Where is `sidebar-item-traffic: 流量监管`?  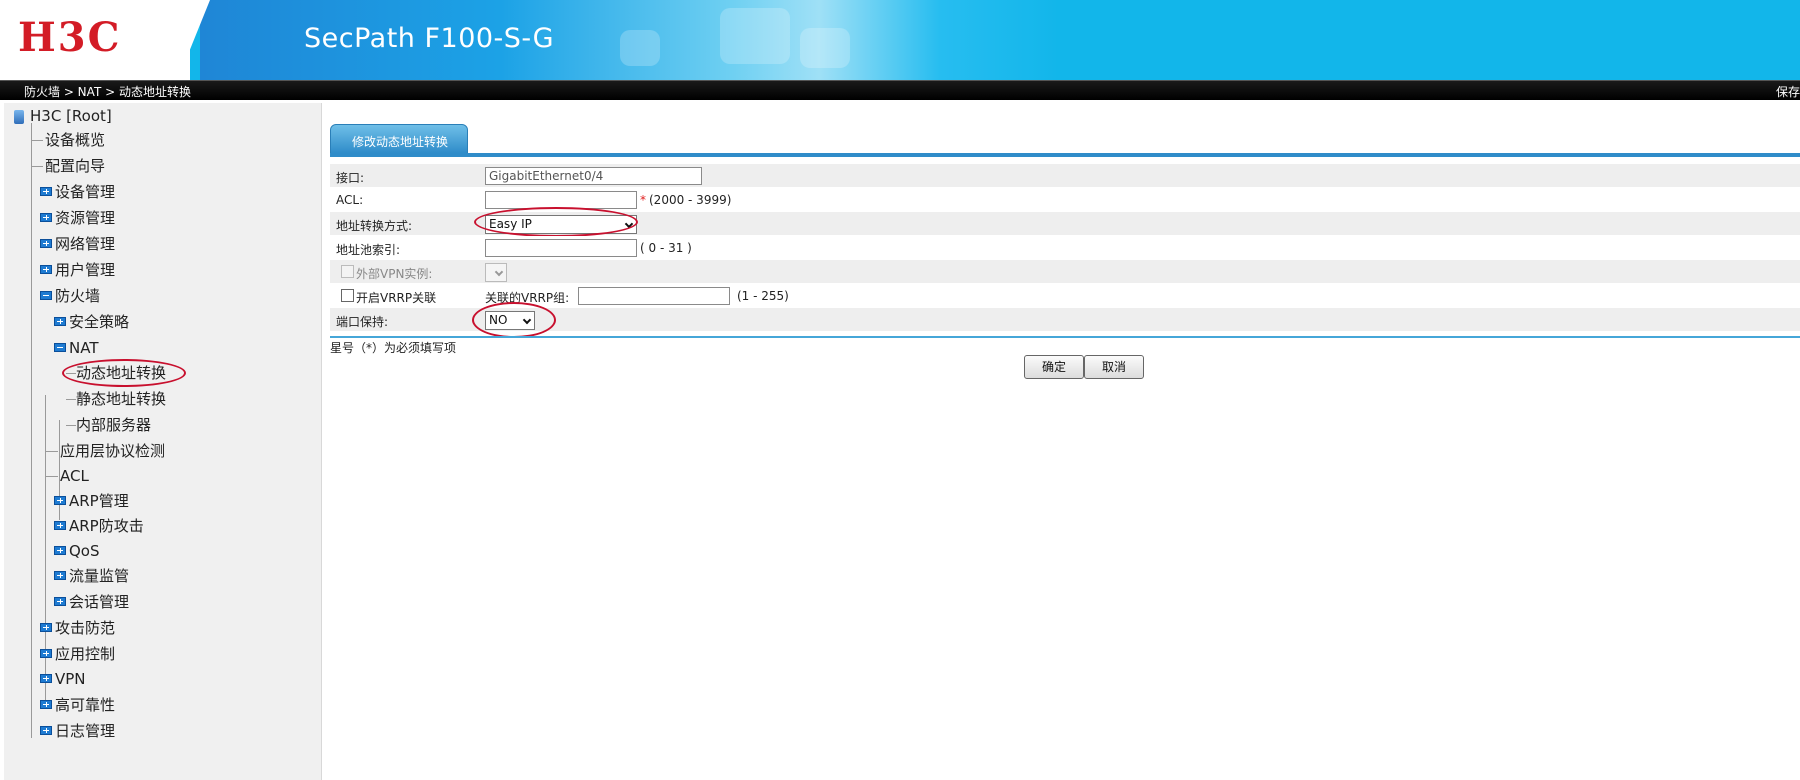
sidebar-item-traffic: 流量监管 is located at coordinates (91, 576).